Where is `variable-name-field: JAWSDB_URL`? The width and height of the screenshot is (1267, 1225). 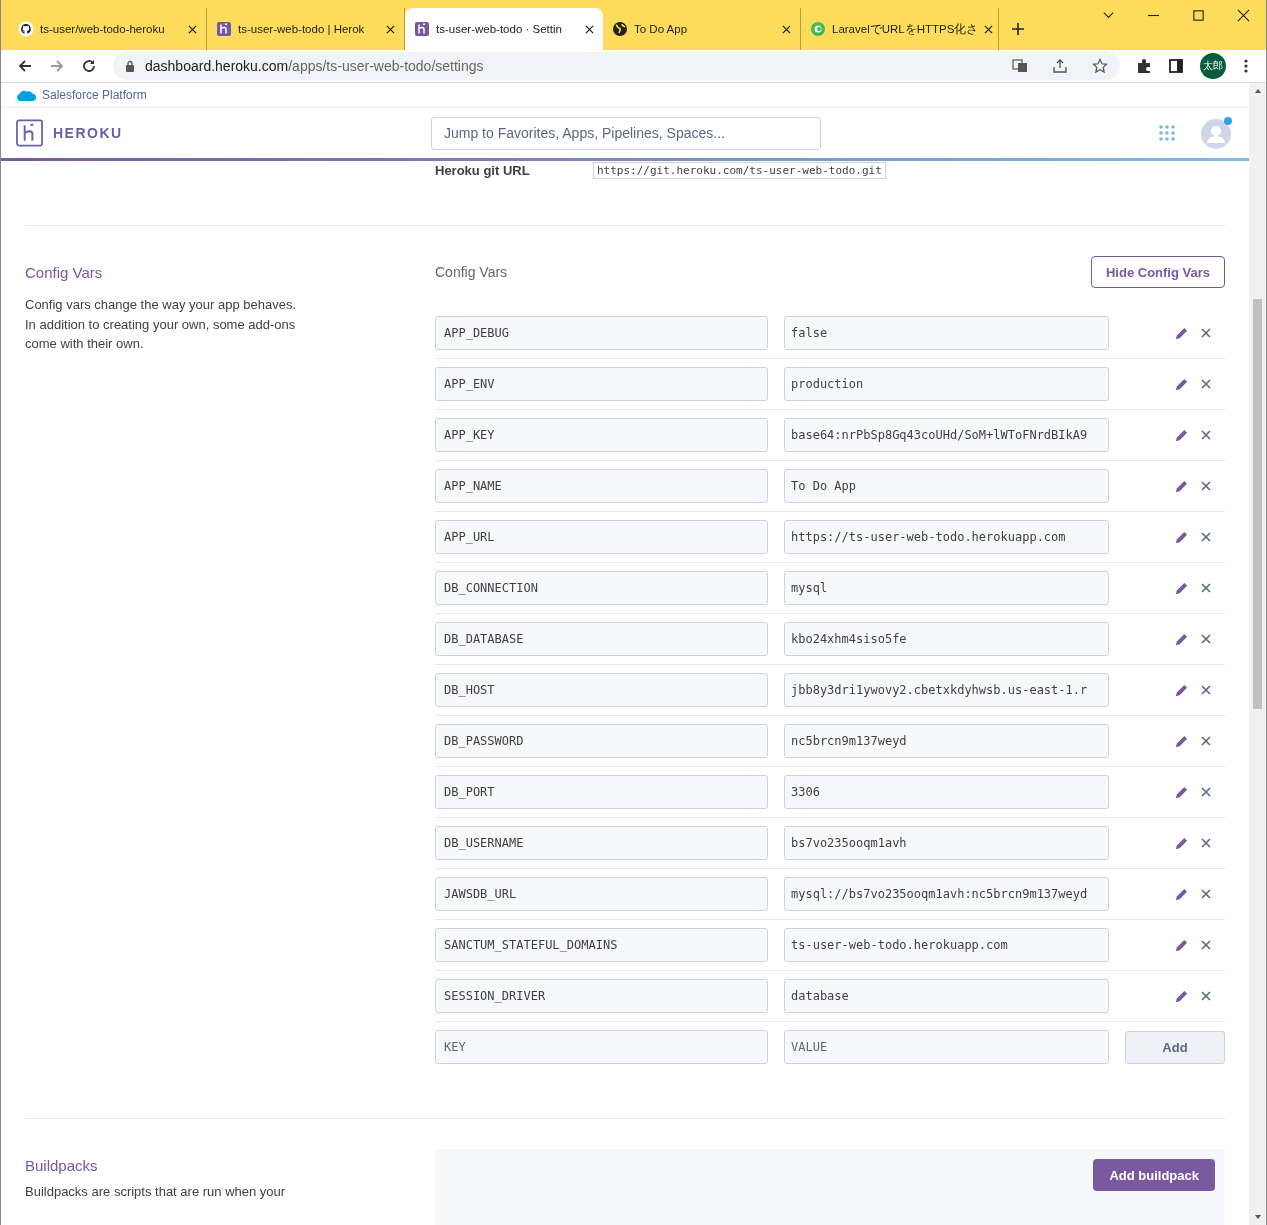
variable-name-field: JAWSDB_URL is located at coordinates (601, 894).